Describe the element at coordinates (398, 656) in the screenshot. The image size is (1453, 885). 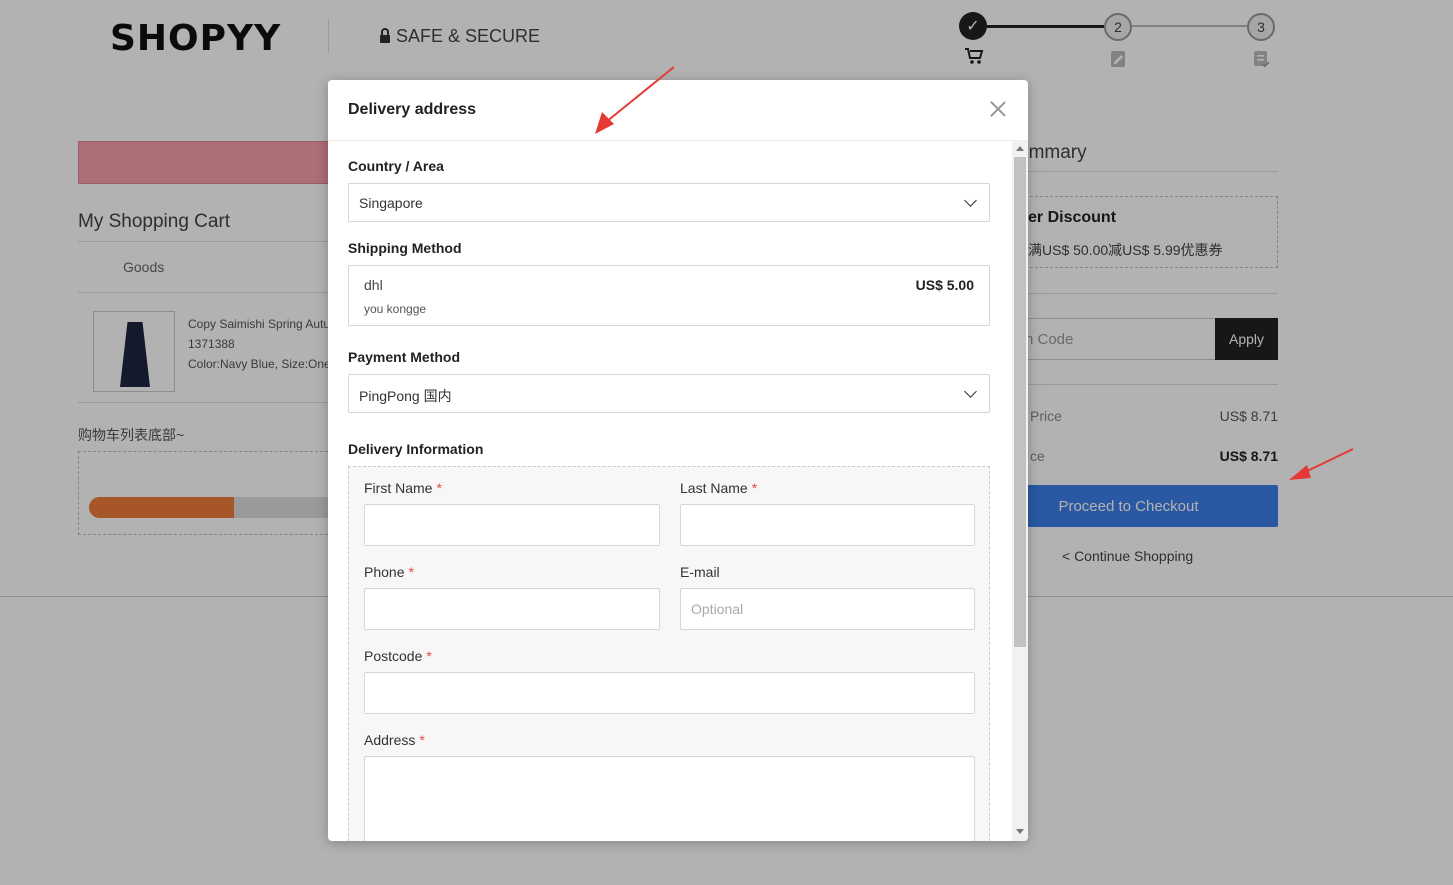
I see `postcode-label: Postcode *` at that location.